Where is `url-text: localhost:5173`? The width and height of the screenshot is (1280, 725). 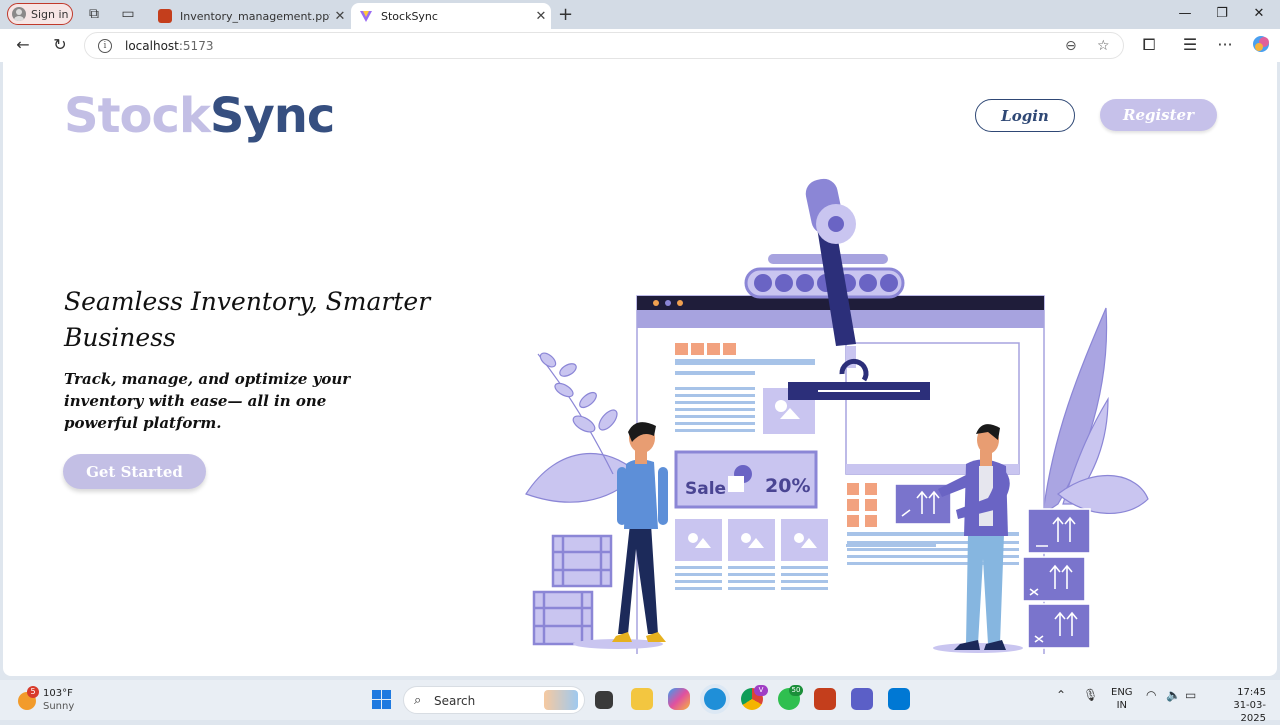
url-text: localhost:5173 is located at coordinates (169, 46).